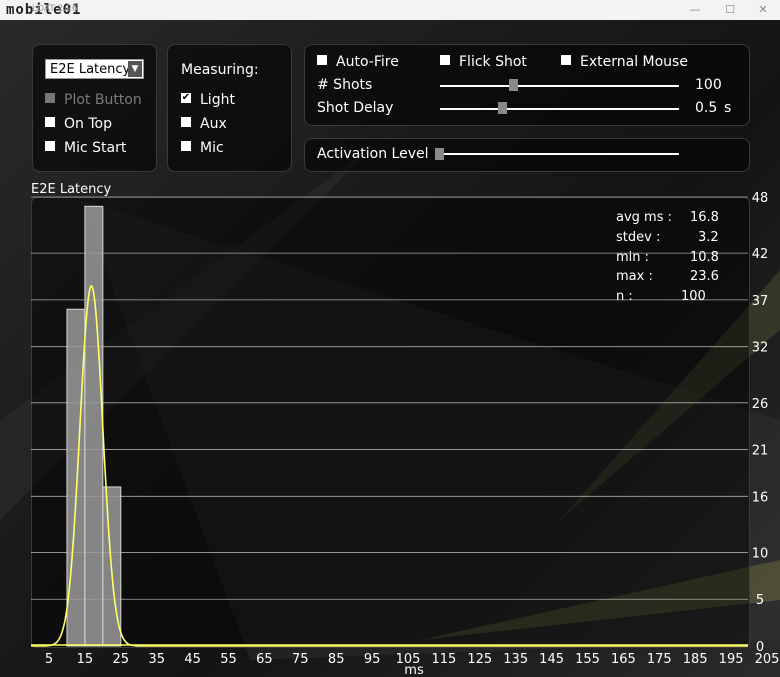 This screenshot has width=780, height=677. I want to click on x-axis-label: ms, so click(414, 670).